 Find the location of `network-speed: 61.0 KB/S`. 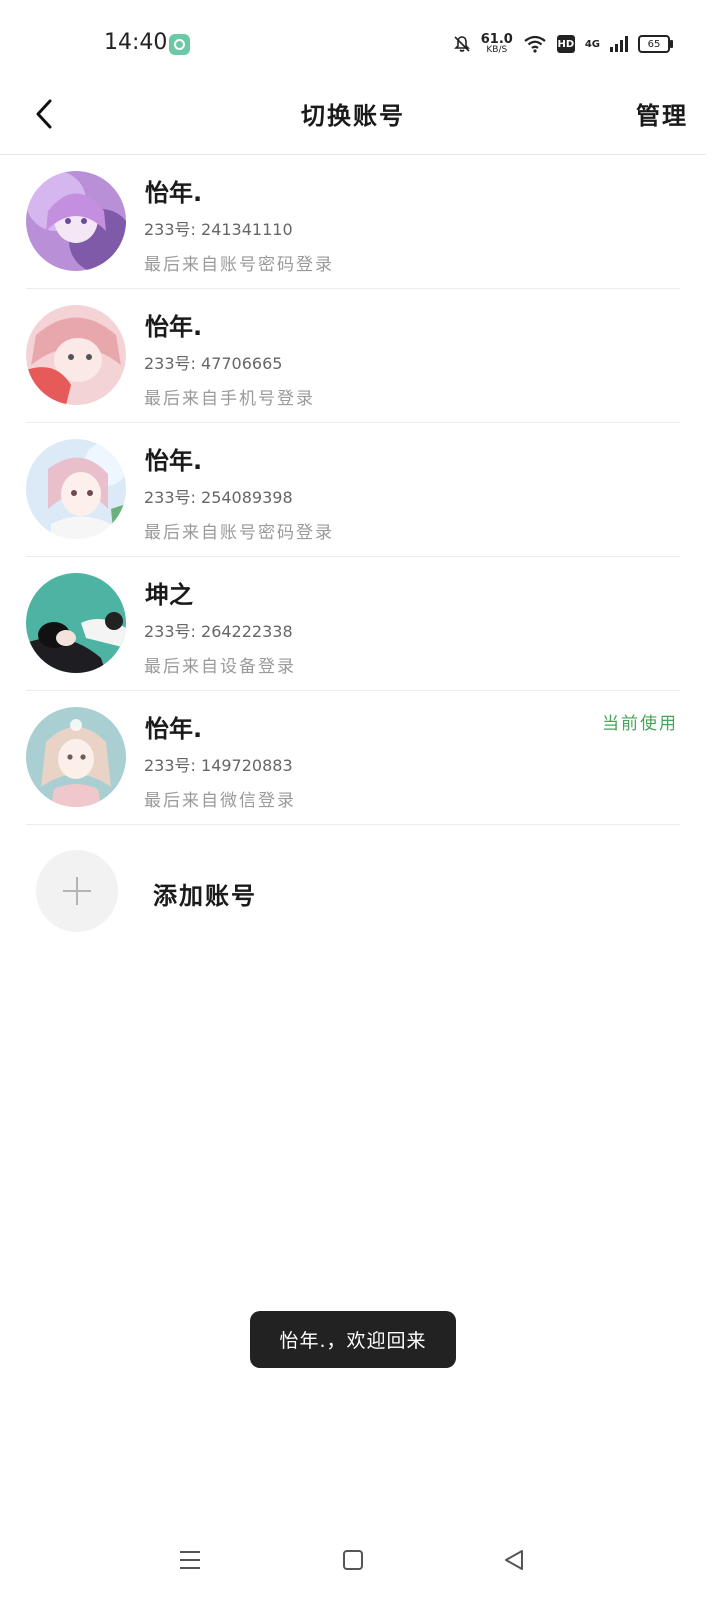

network-speed: 61.0 KB/S is located at coordinates (497, 44).